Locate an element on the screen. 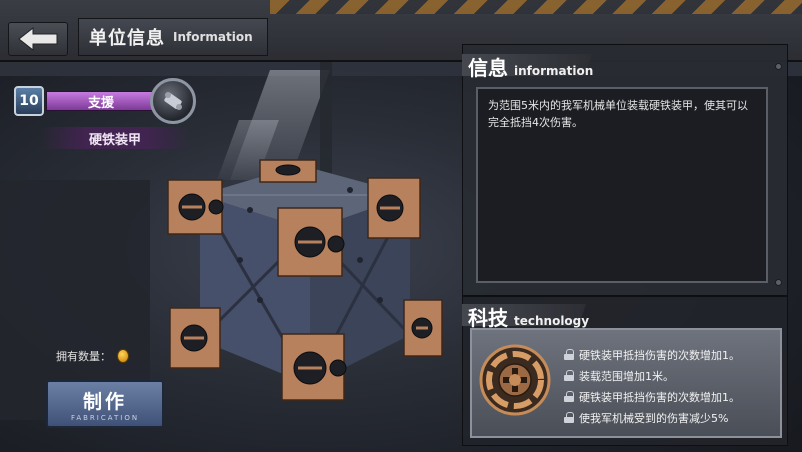 The height and width of the screenshot is (452, 802). back-arrow-icon is located at coordinates (38, 39).